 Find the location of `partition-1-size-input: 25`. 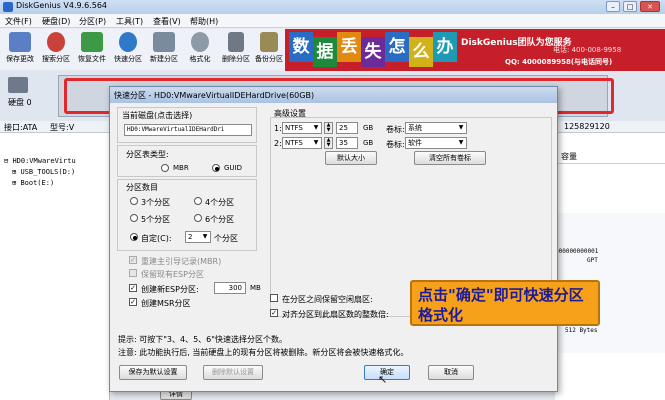

partition-1-size-input: 25 is located at coordinates (347, 128).